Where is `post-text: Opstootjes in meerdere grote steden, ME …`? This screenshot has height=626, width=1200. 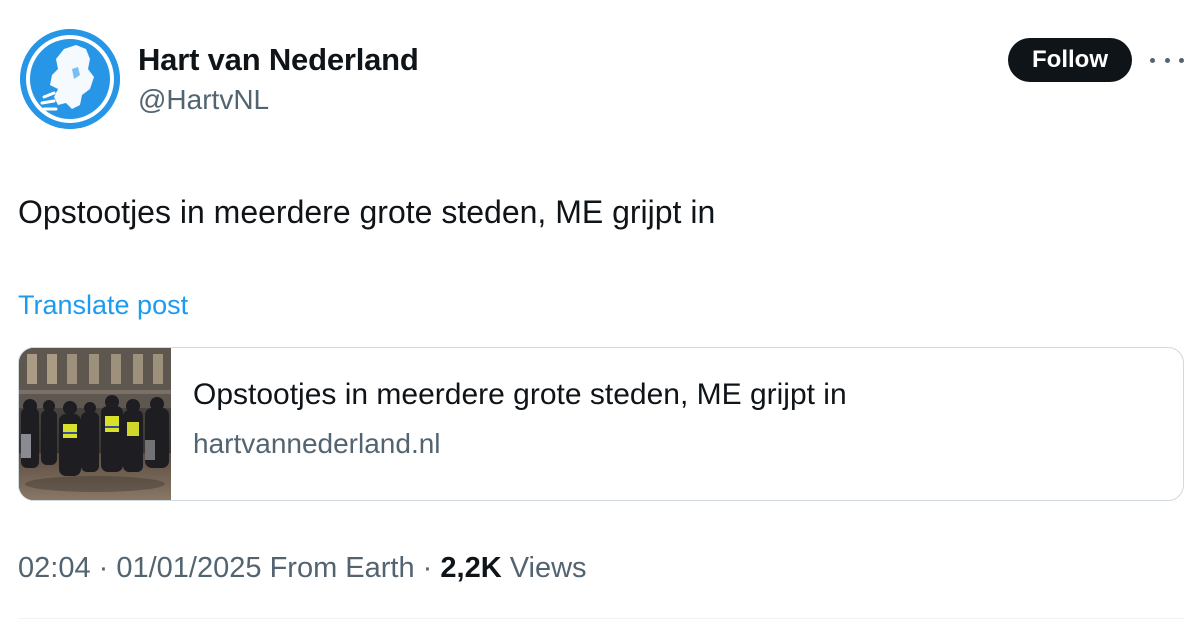
post-text: Opstootjes in meerdere grote steden, ME … is located at coordinates (367, 212).